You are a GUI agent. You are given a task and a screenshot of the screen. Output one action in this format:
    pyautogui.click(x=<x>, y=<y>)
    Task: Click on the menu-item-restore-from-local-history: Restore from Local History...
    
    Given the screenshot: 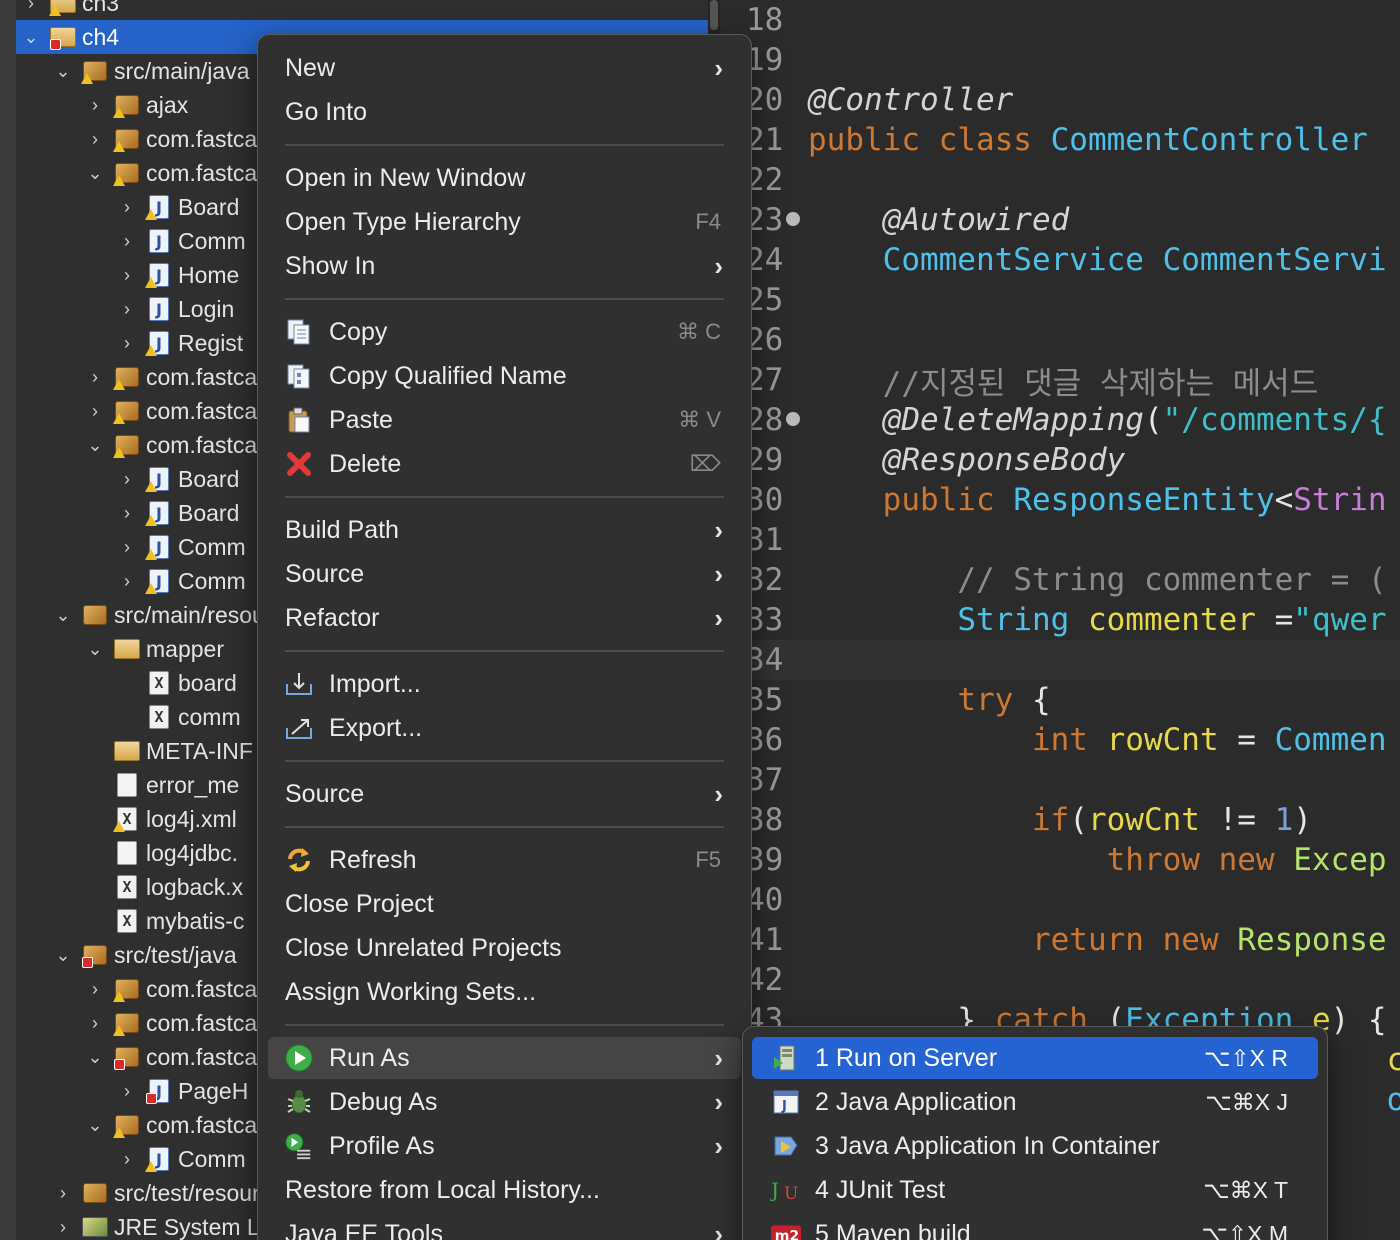 What is the action you would take?
    pyautogui.click(x=504, y=1190)
    